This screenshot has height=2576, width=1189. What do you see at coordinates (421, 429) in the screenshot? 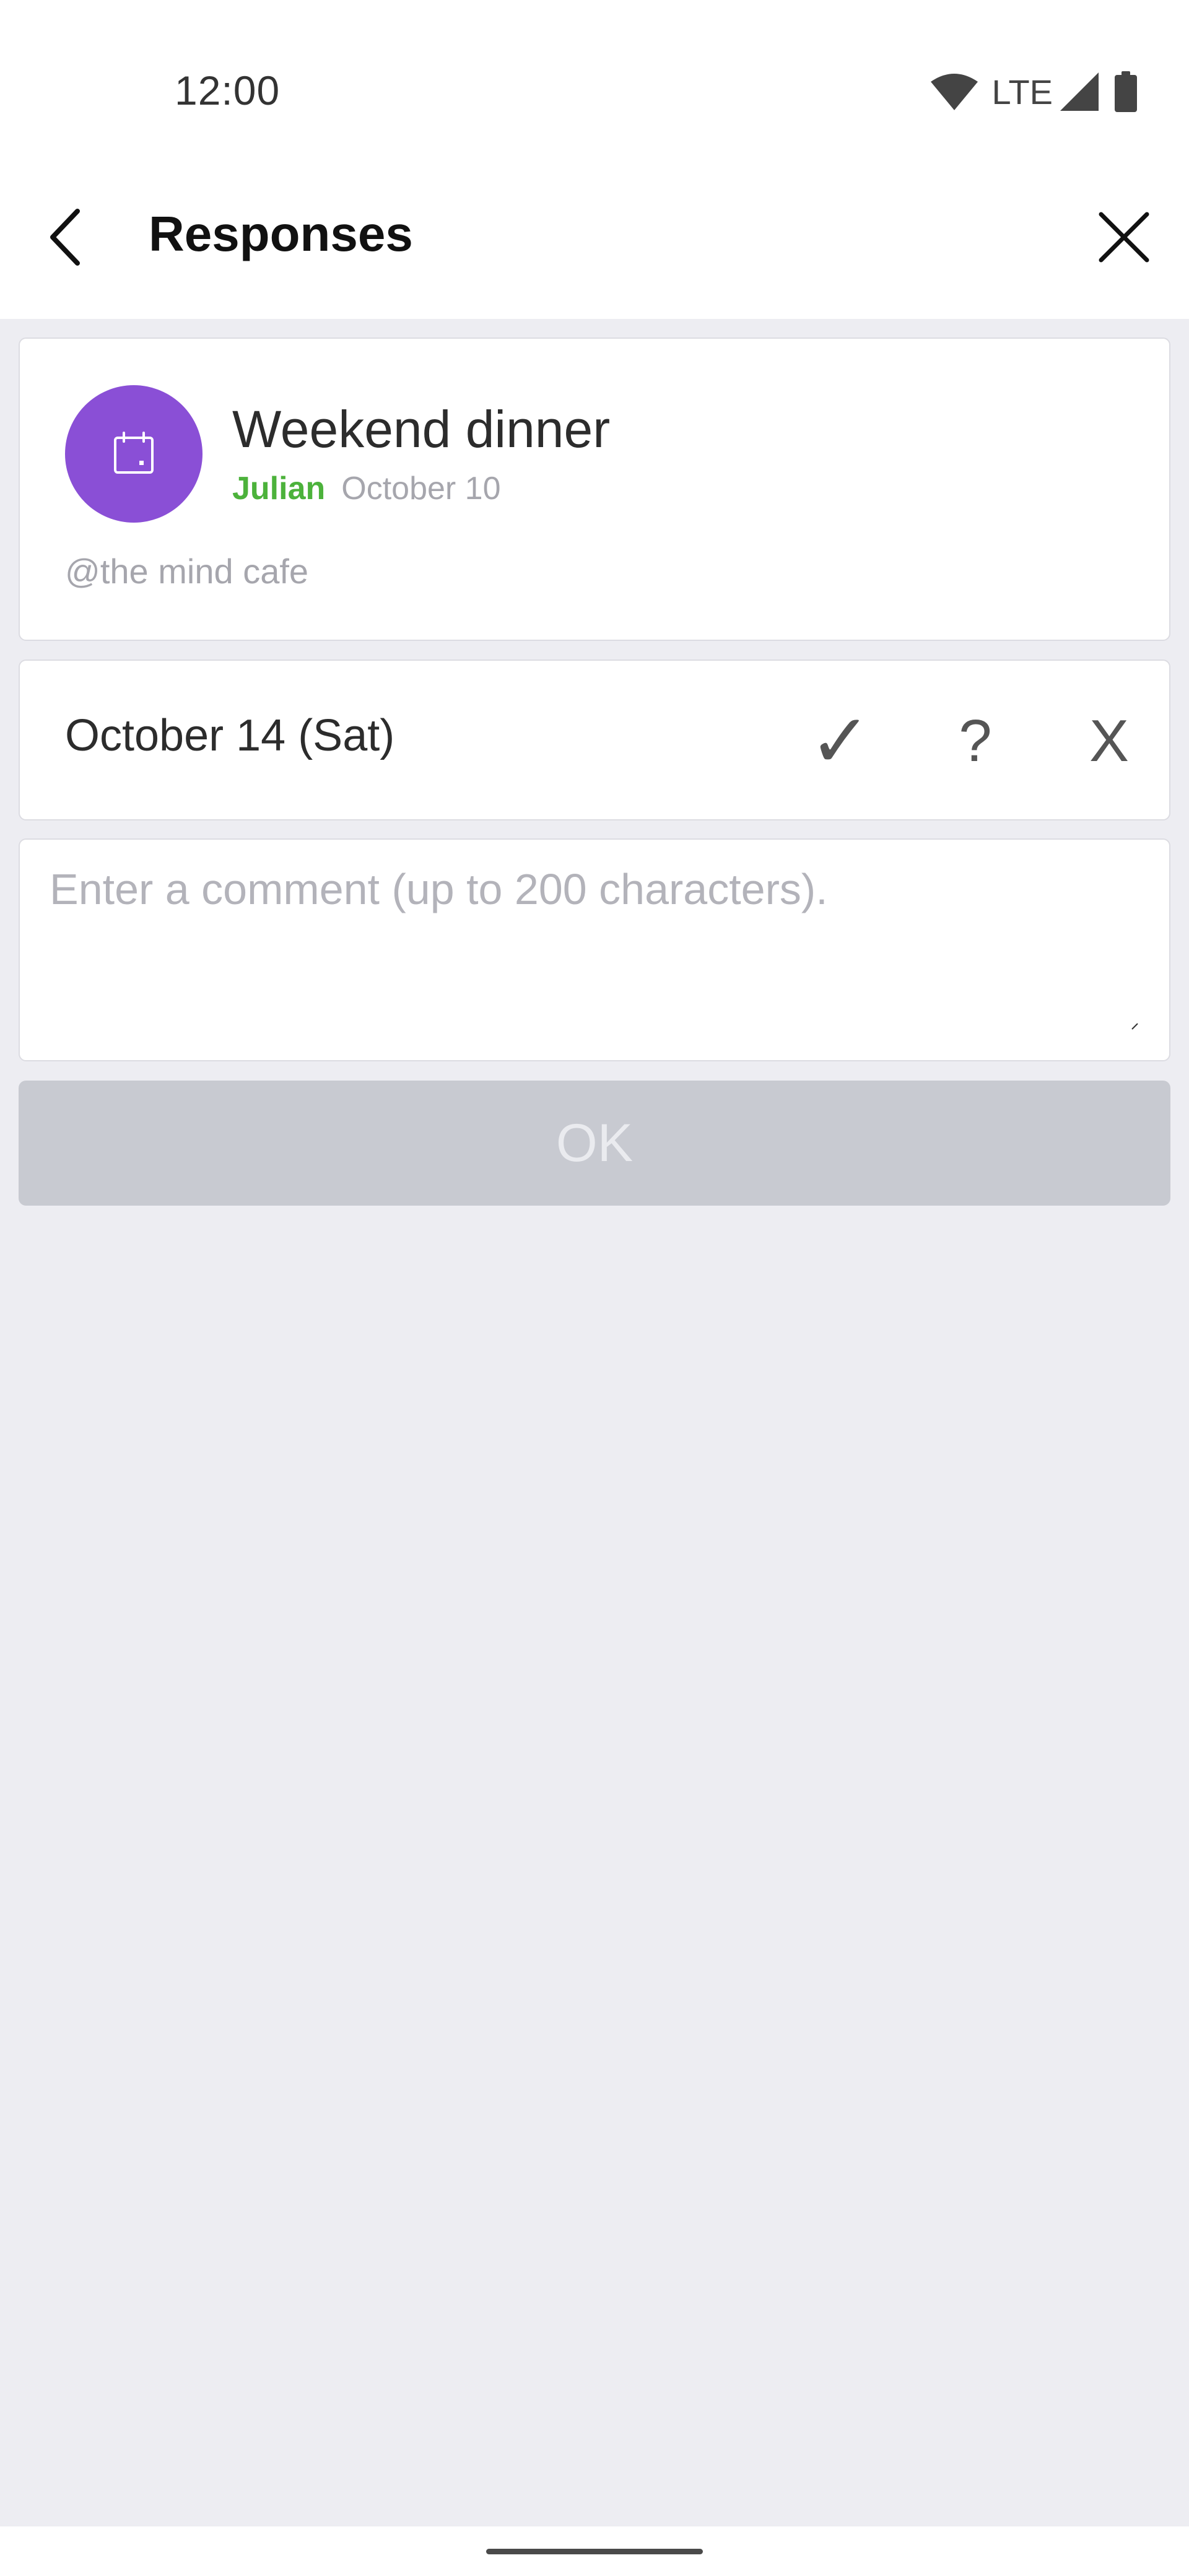
I see `event-title: Weekend dinner` at bounding box center [421, 429].